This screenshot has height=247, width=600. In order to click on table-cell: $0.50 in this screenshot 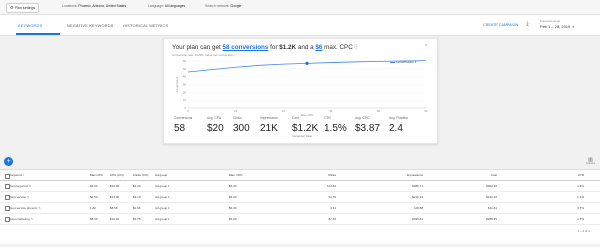, I will do `click(94, 197)`.